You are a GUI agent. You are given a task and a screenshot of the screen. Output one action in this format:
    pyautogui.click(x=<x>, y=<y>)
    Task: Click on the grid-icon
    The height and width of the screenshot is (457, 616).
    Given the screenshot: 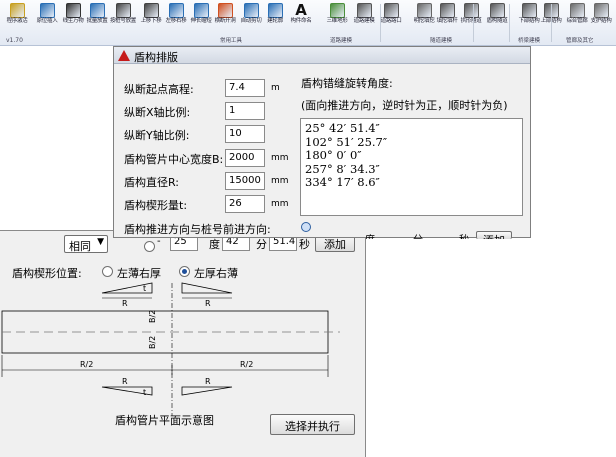 What is the action you would take?
    pyautogui.click(x=97, y=10)
    